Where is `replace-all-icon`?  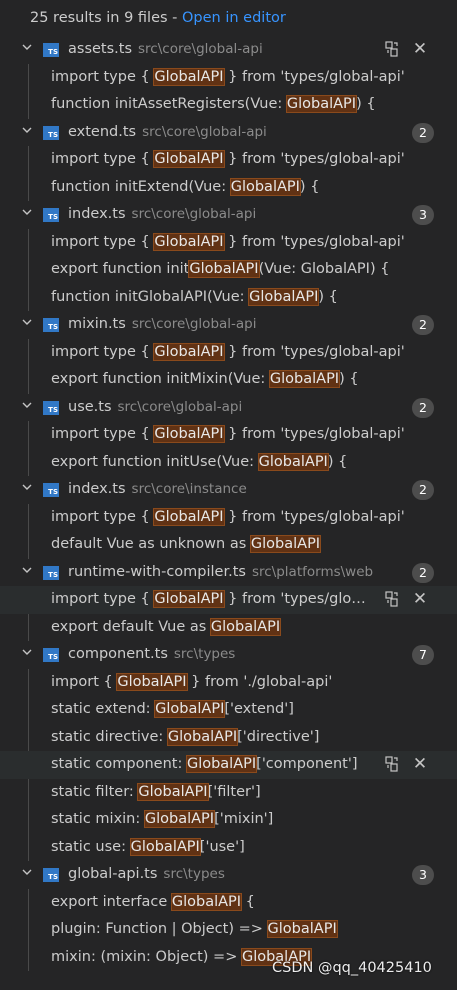 replace-all-icon is located at coordinates (392, 50).